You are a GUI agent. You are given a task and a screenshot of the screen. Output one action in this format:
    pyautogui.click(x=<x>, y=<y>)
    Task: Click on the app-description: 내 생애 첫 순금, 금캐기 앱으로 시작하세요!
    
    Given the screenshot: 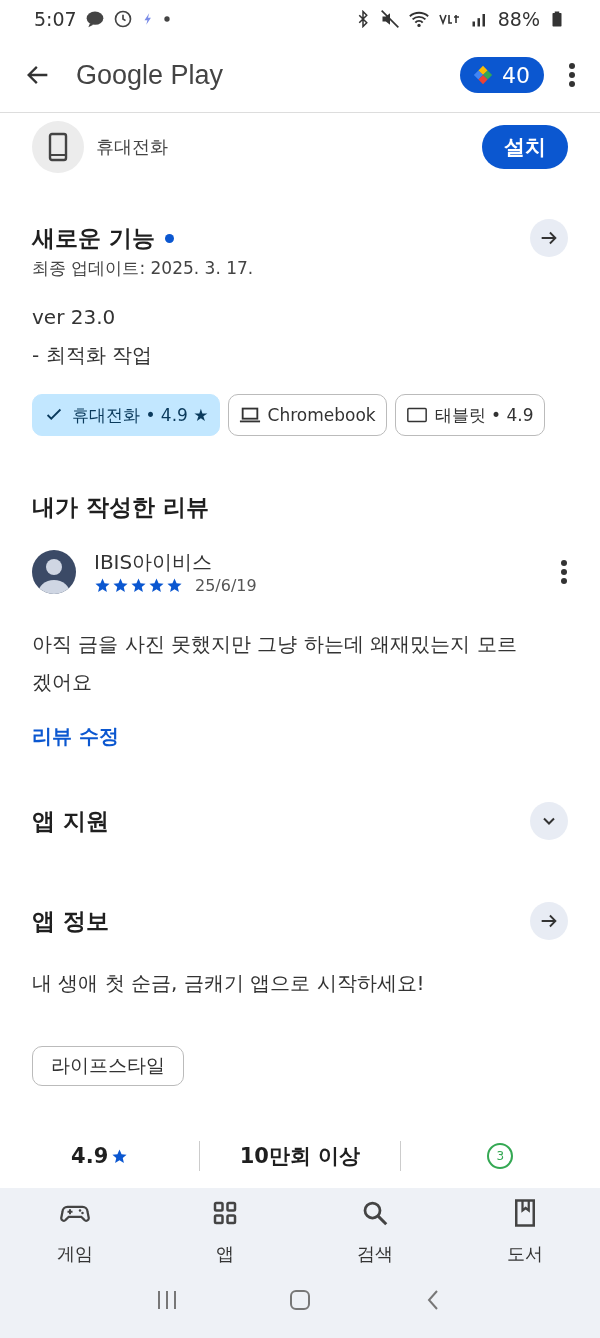 What is the action you would take?
    pyautogui.click(x=228, y=983)
    